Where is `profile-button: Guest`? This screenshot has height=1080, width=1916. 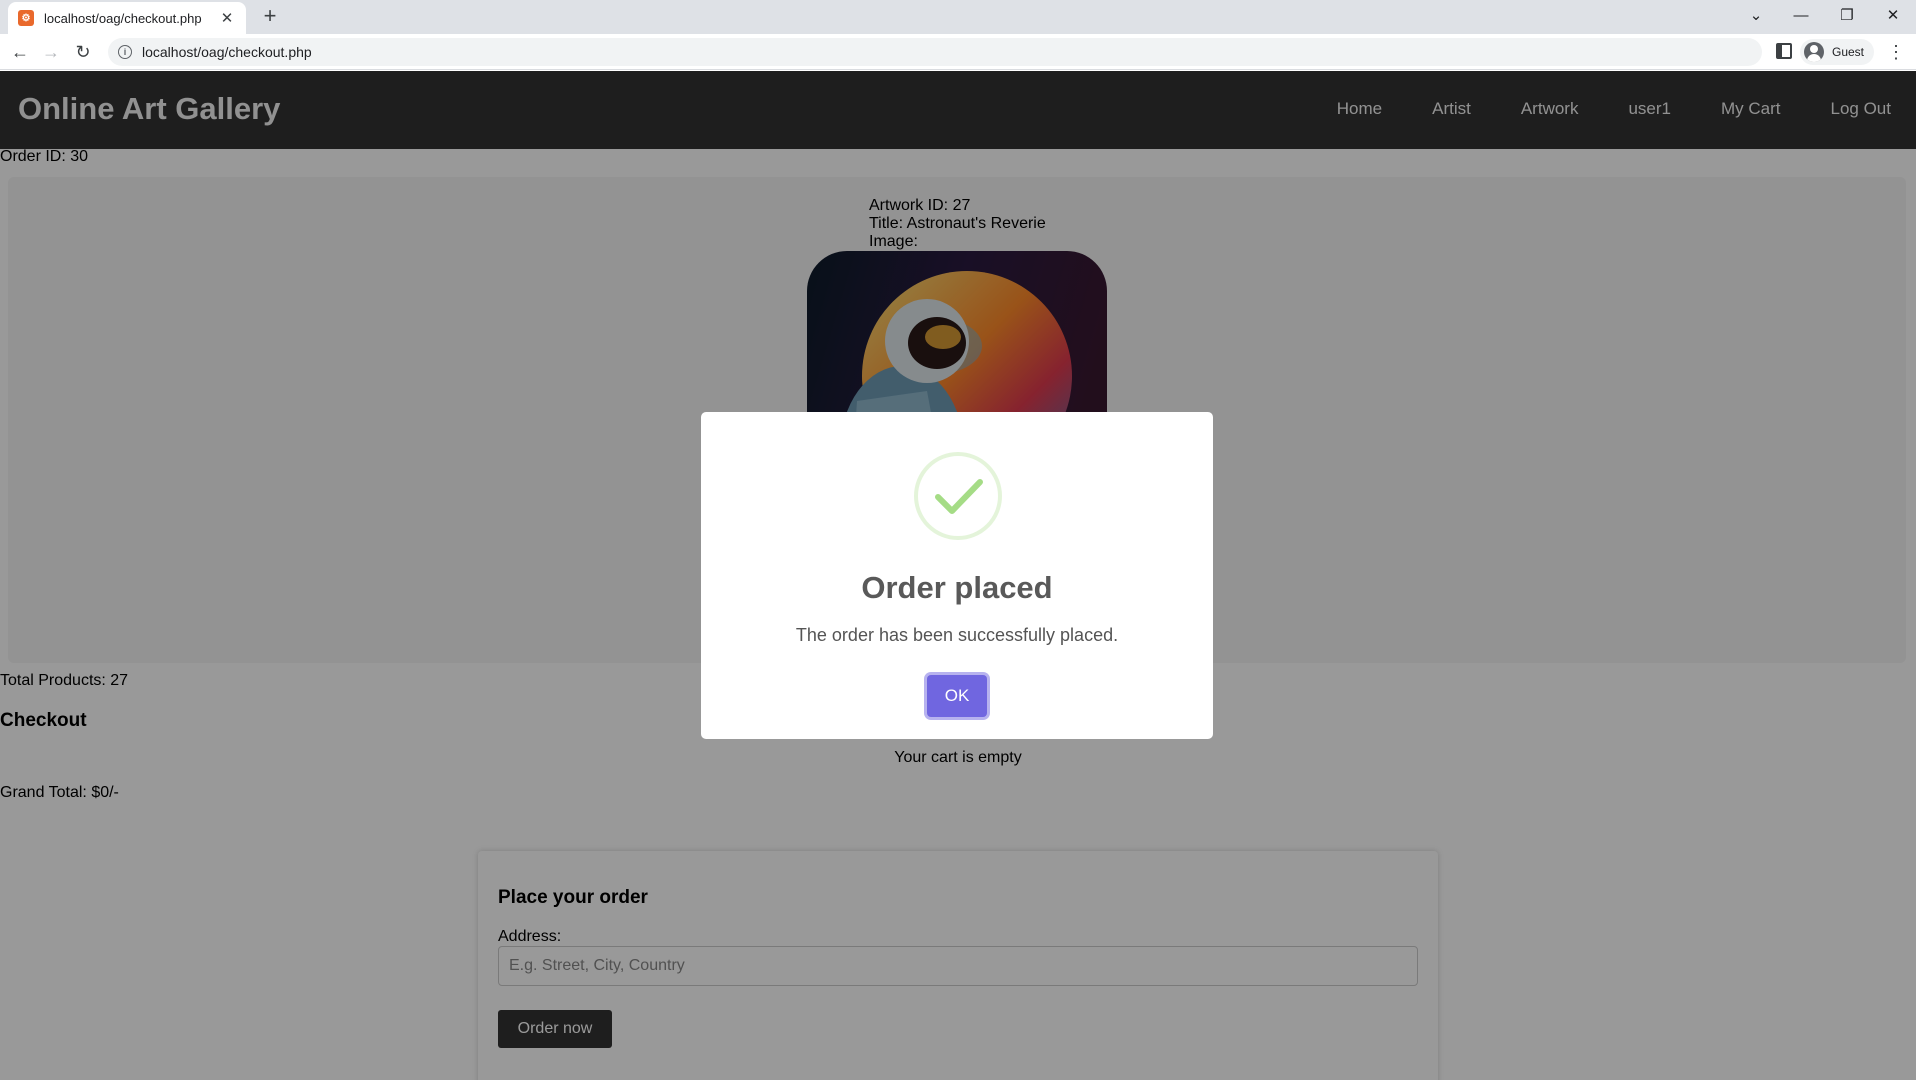
profile-button: Guest is located at coordinates (1837, 52).